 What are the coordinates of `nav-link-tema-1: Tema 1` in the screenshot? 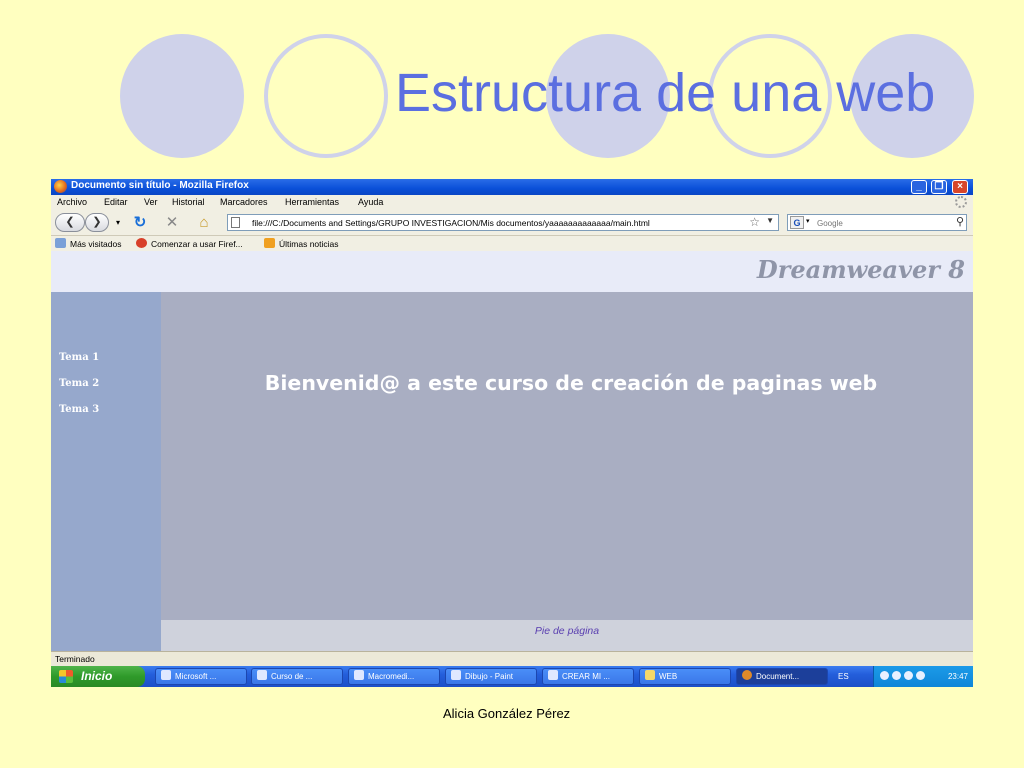 It's located at (79, 357).